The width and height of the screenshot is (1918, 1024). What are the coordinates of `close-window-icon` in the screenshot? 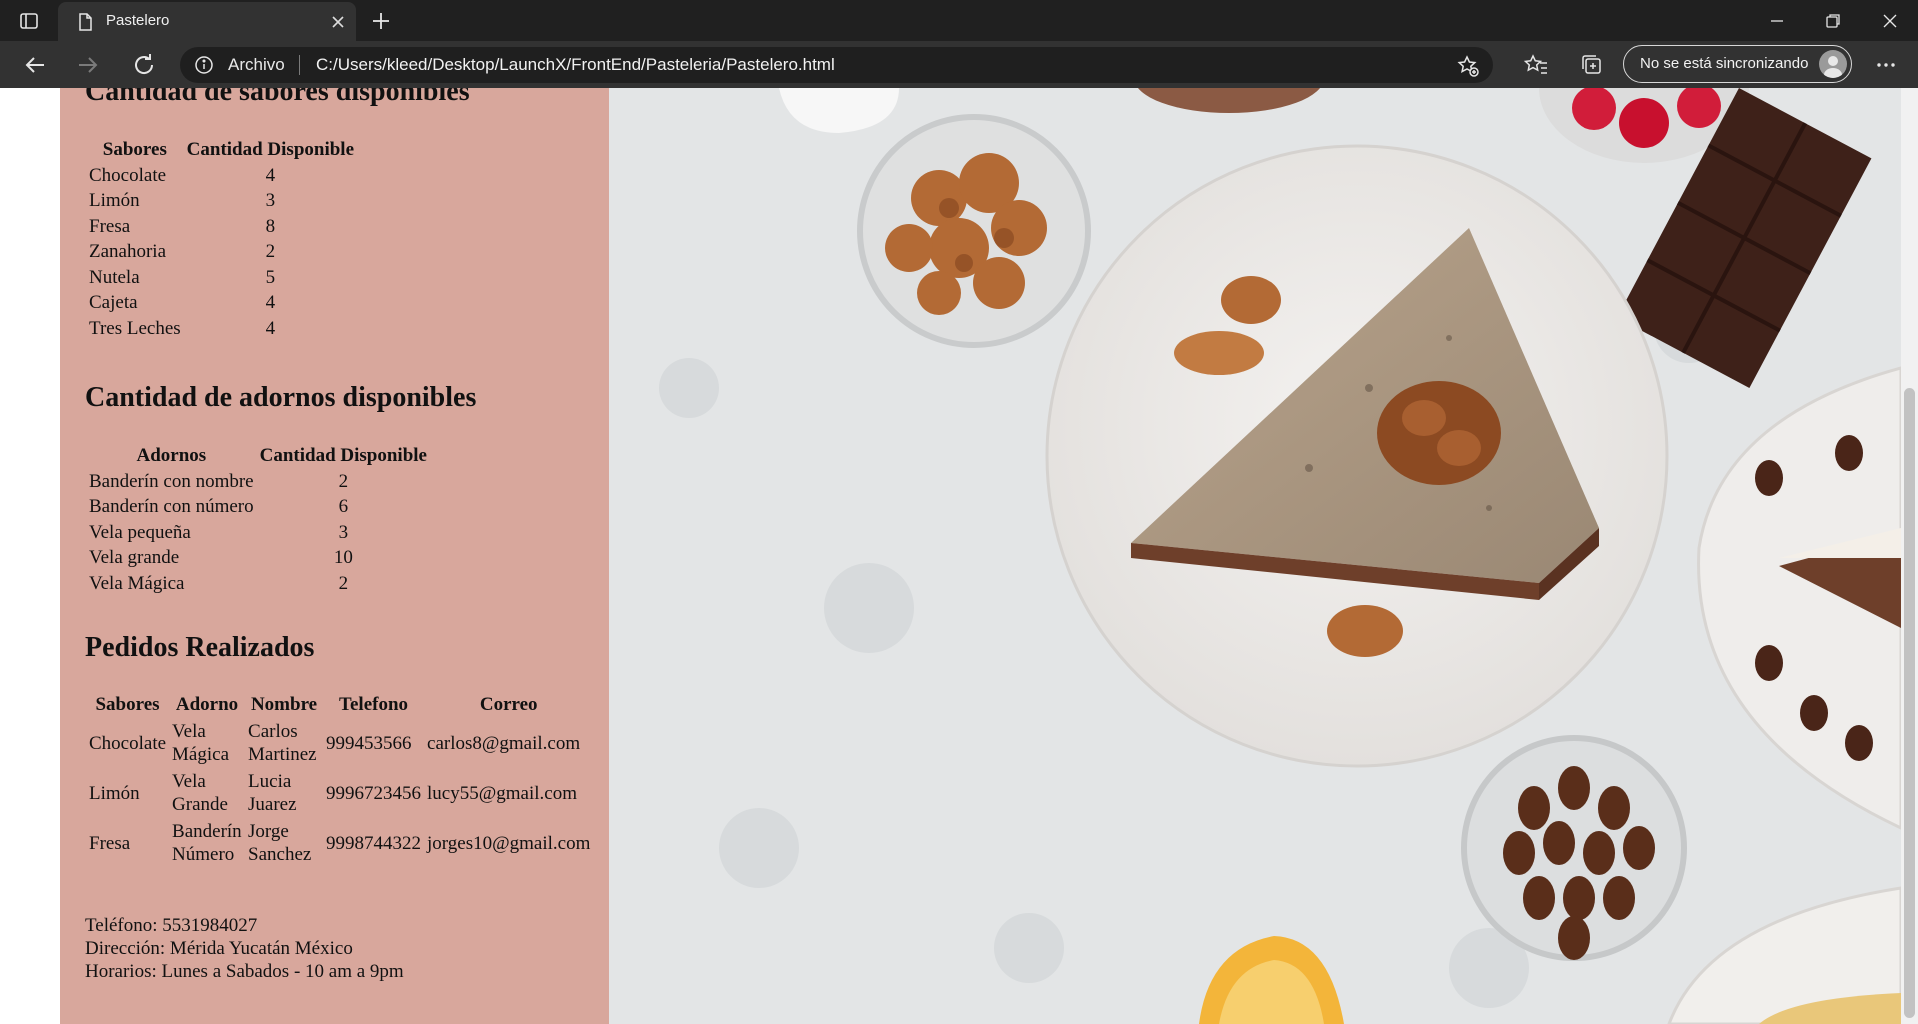 It's located at (1890, 21).